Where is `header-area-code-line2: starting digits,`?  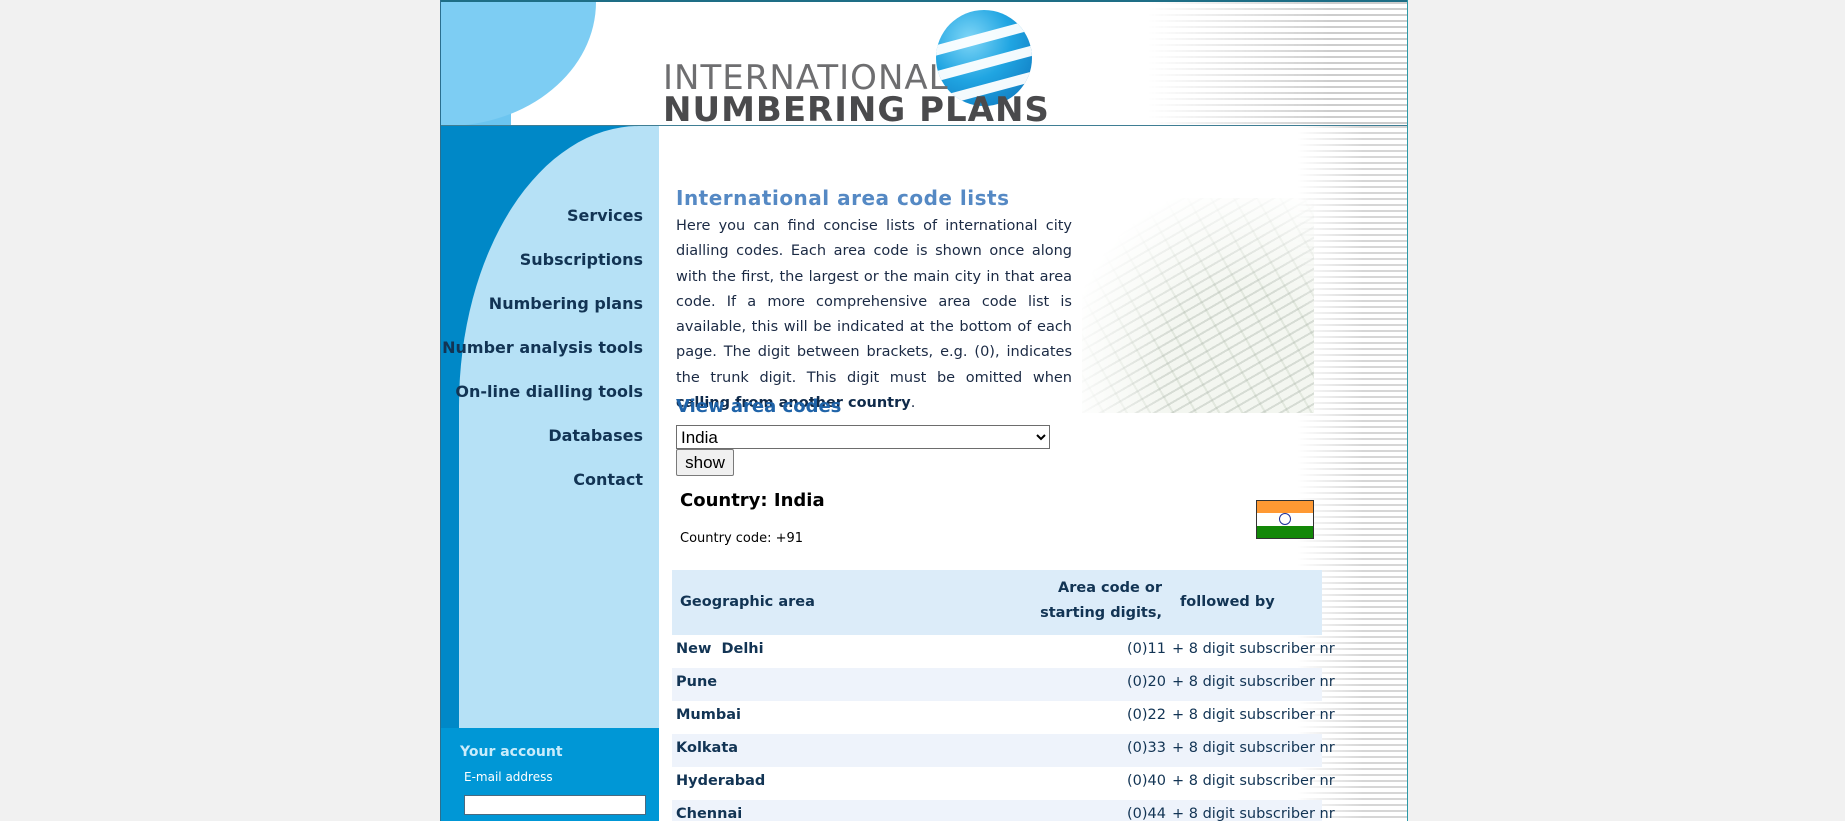
header-area-code-line2: starting digits, is located at coordinates (1101, 613).